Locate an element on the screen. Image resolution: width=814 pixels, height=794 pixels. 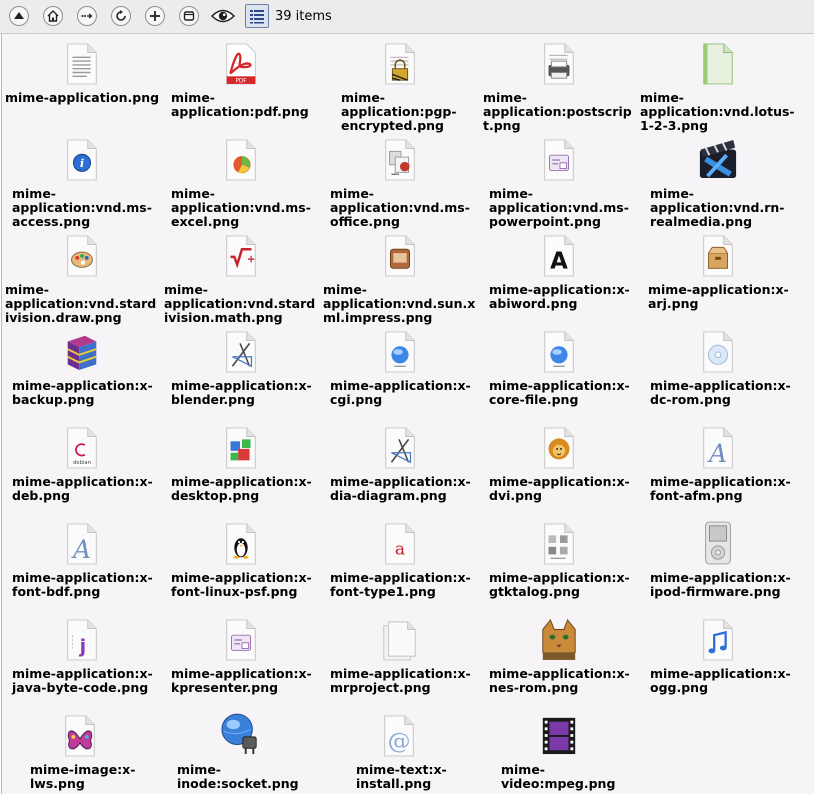
text-document-icon is located at coordinates (82, 64).